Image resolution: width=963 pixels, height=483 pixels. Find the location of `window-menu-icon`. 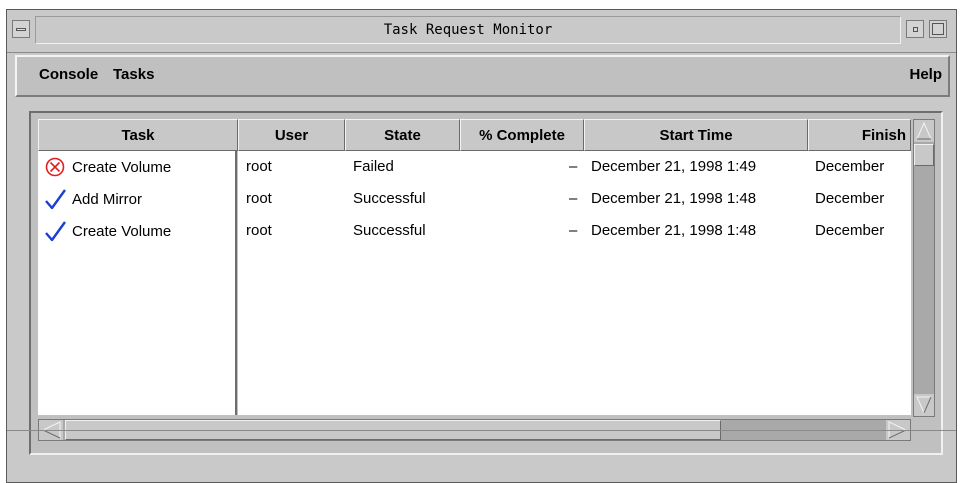

window-menu-icon is located at coordinates (21, 29).